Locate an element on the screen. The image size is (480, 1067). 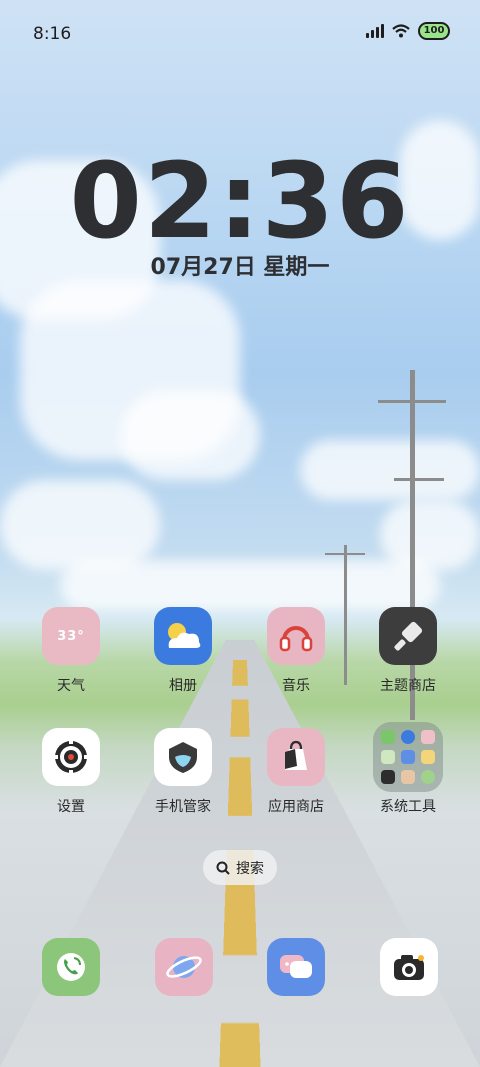
app-theme-store: 主题商店 is located at coordinates (408, 651).